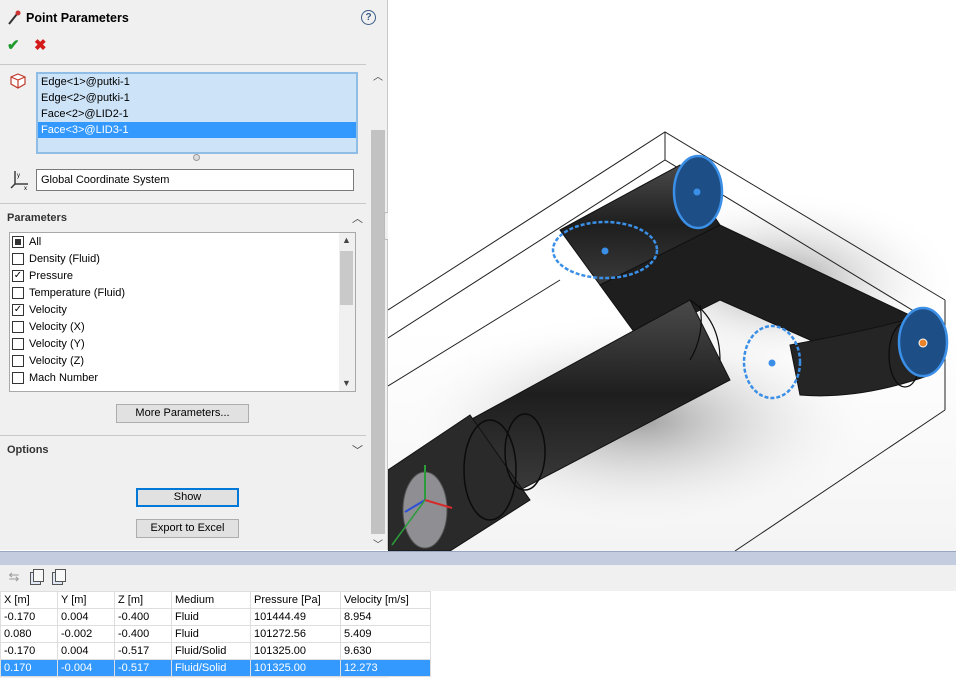 The image size is (956, 678). I want to click on parameter-item: ✓ Velocity, so click(182, 309).